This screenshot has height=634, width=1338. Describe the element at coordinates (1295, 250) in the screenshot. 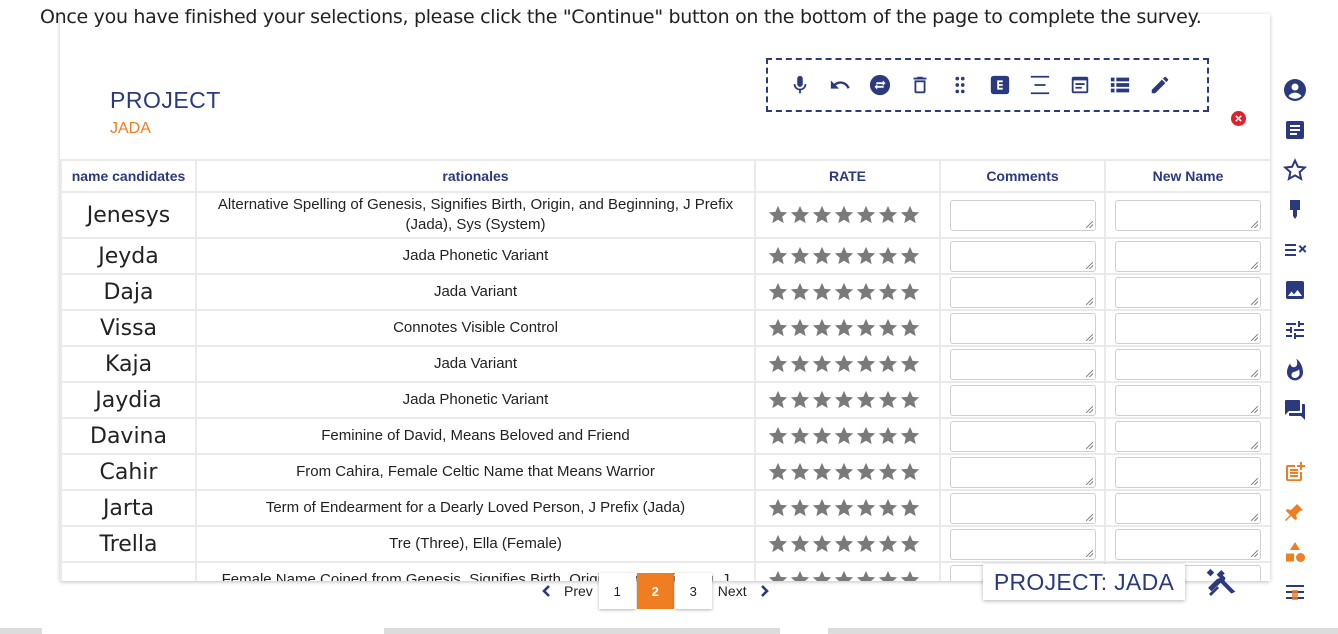

I see `sort-icon` at that location.